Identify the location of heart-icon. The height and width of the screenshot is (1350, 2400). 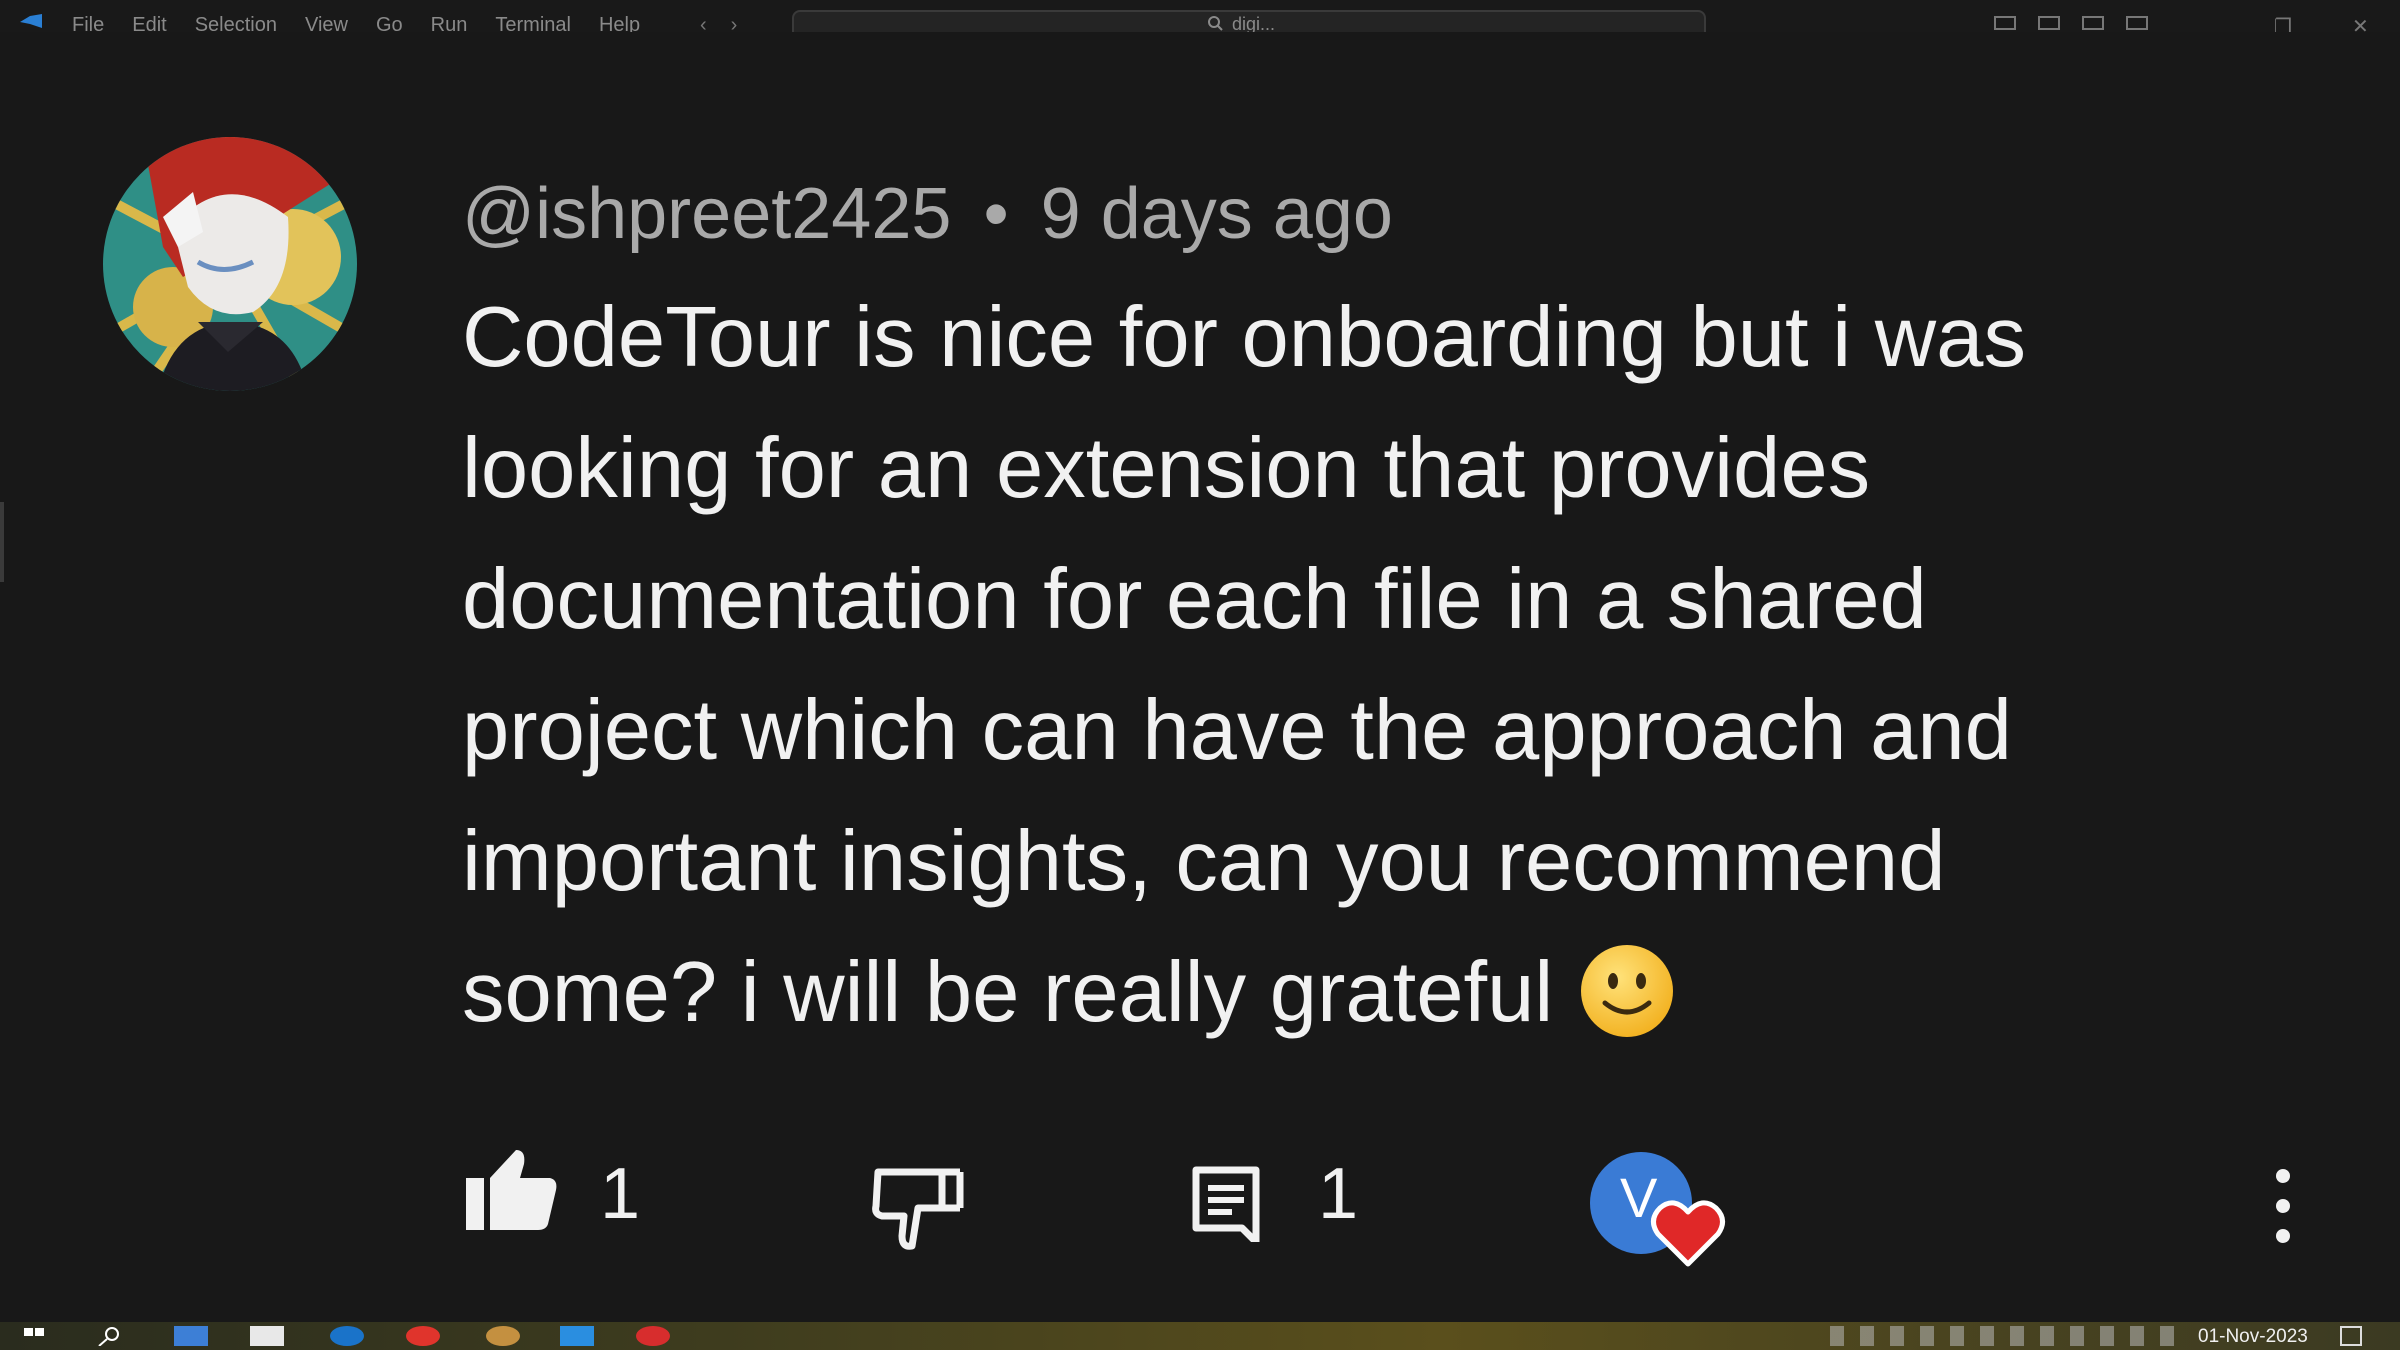
(1688, 1233).